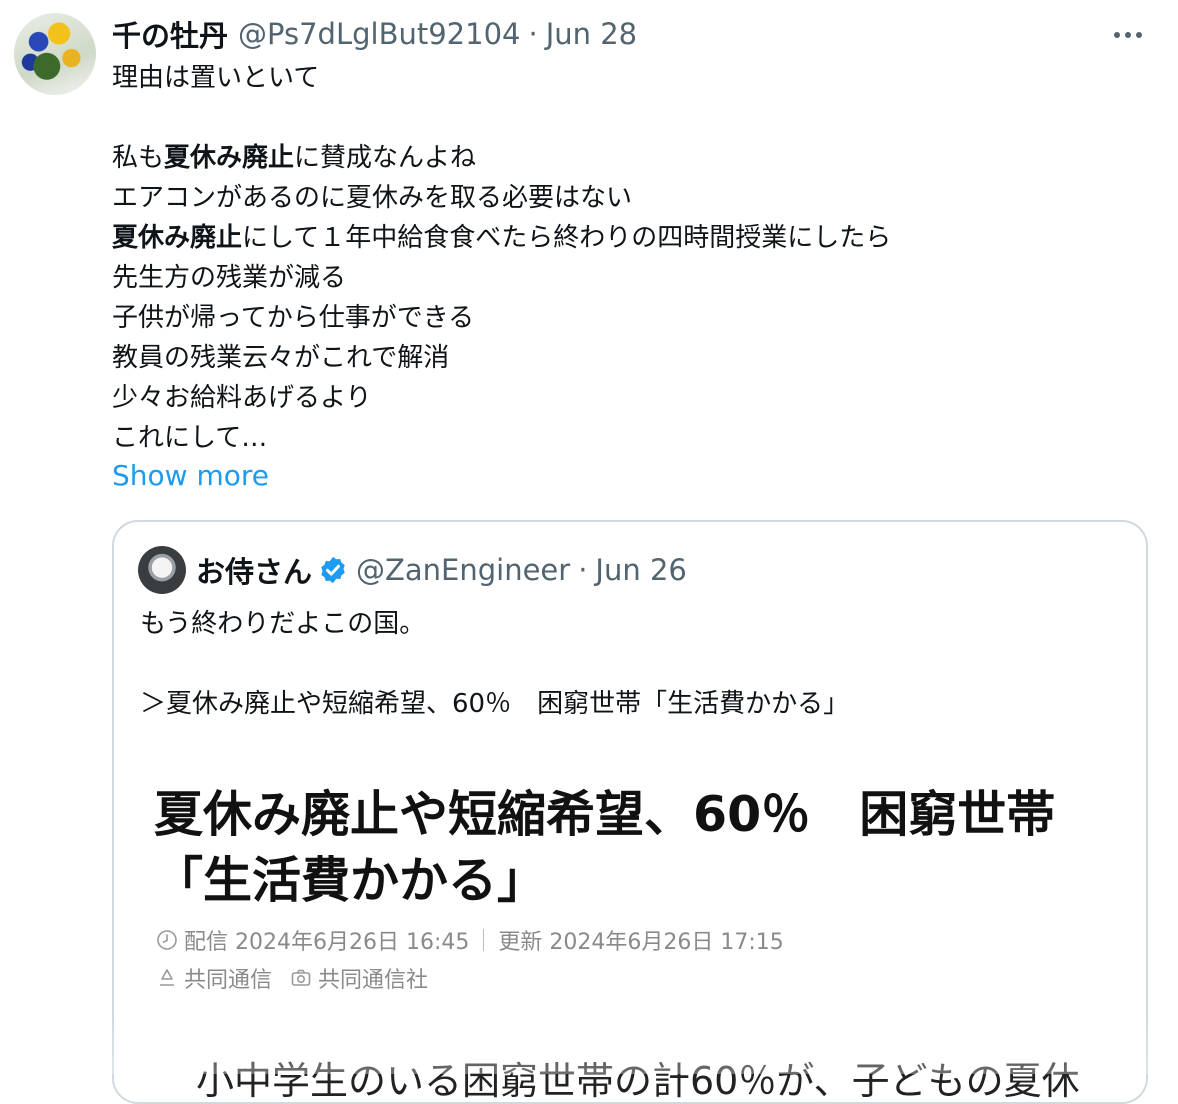 The height and width of the screenshot is (1104, 1178). What do you see at coordinates (1128, 35) in the screenshot?
I see `more-options-button` at bounding box center [1128, 35].